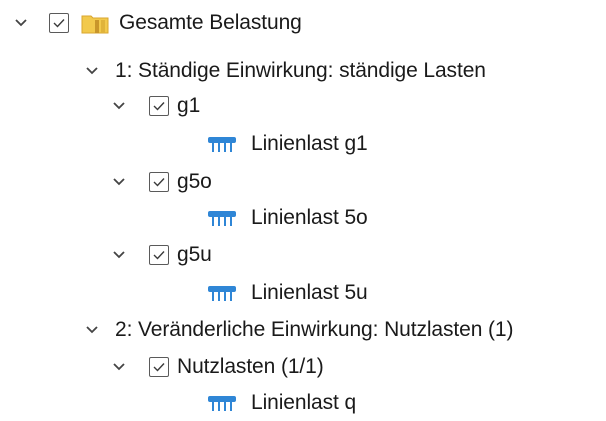 The height and width of the screenshot is (421, 606). I want to click on checkbox-g1, so click(159, 105).